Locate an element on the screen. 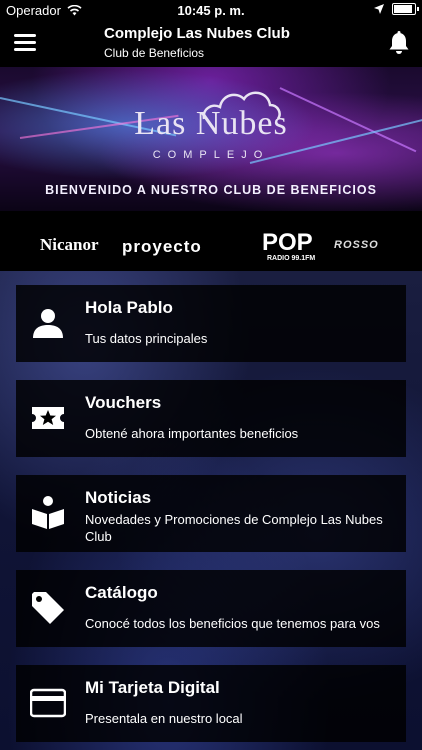 The image size is (422, 750). logo-title: Las Nubes is located at coordinates (211, 123).